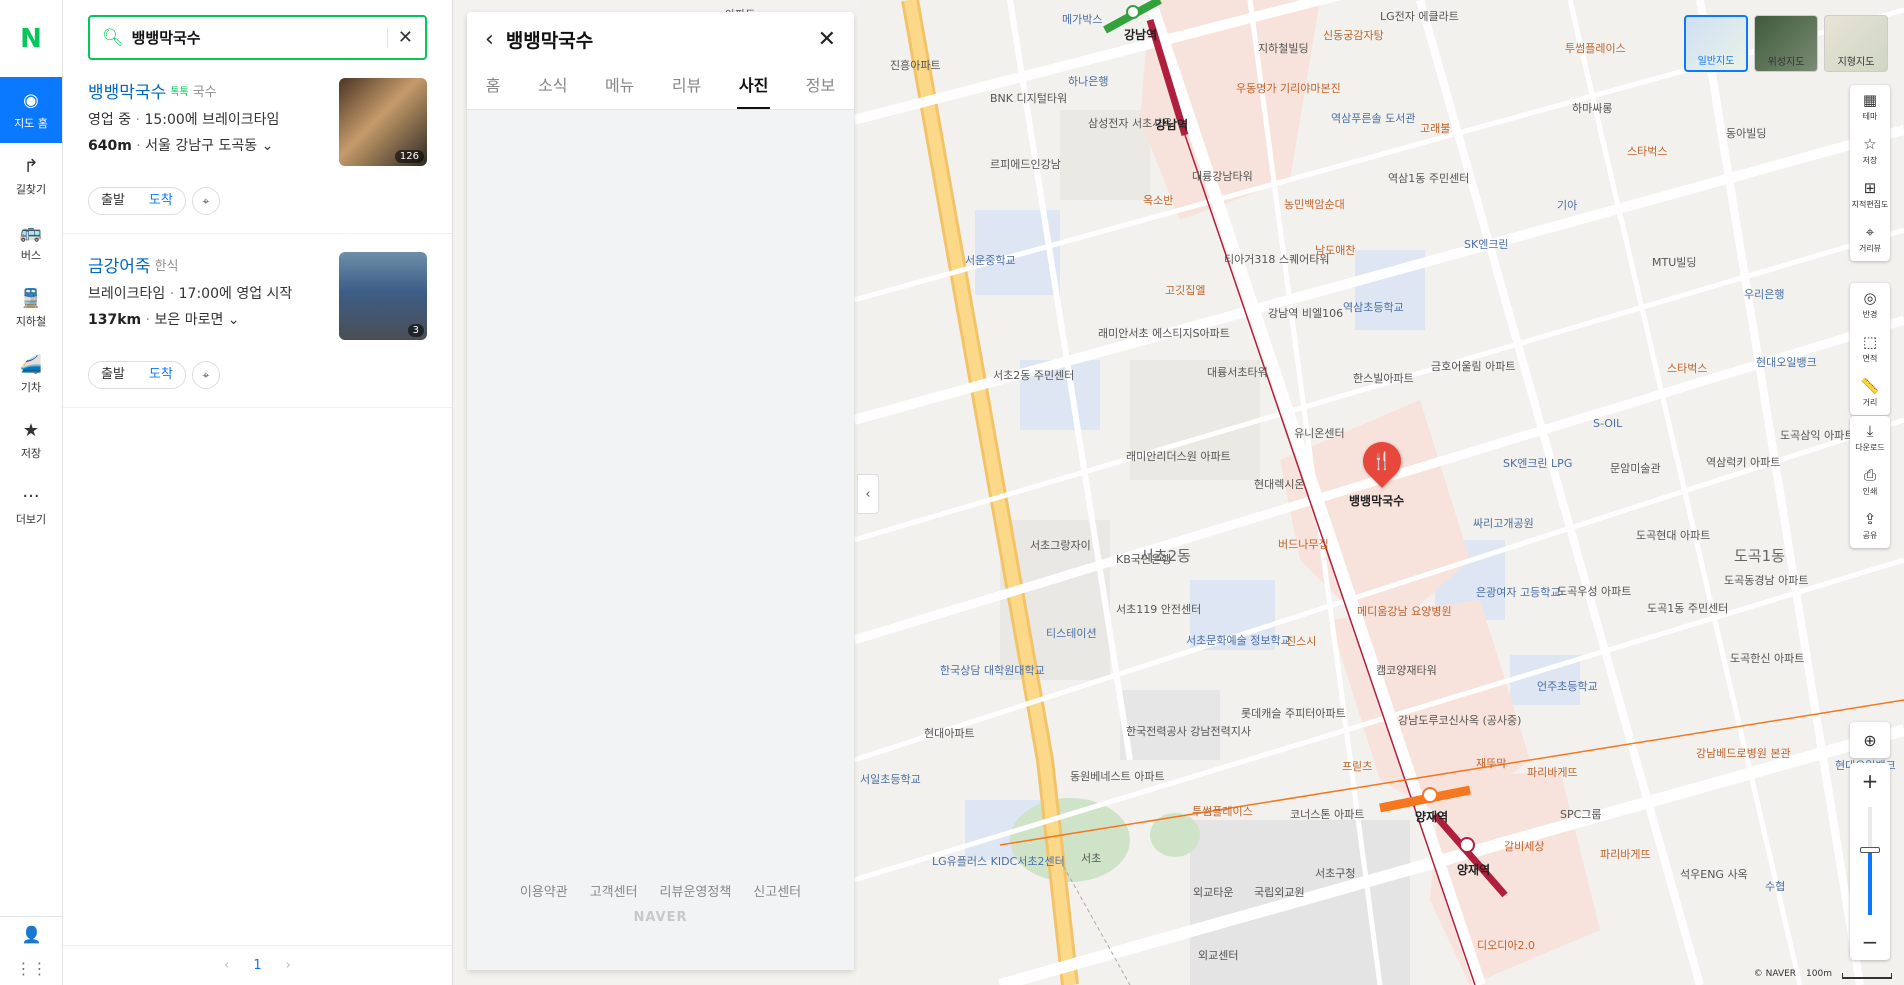 Image resolution: width=1904 pixels, height=985 pixels. I want to click on tool-street-view: ⌖ 거리뷰, so click(1870, 239).